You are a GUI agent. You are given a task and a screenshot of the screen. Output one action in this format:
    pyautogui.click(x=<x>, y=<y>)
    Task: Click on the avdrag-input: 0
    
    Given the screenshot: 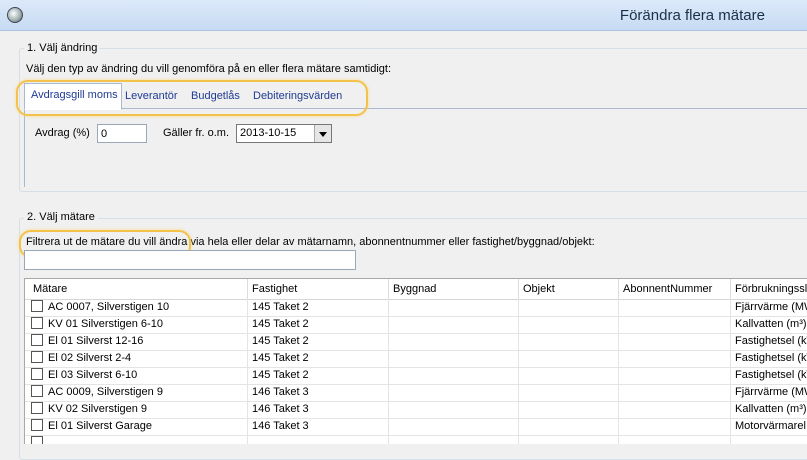 What is the action you would take?
    pyautogui.click(x=122, y=133)
    